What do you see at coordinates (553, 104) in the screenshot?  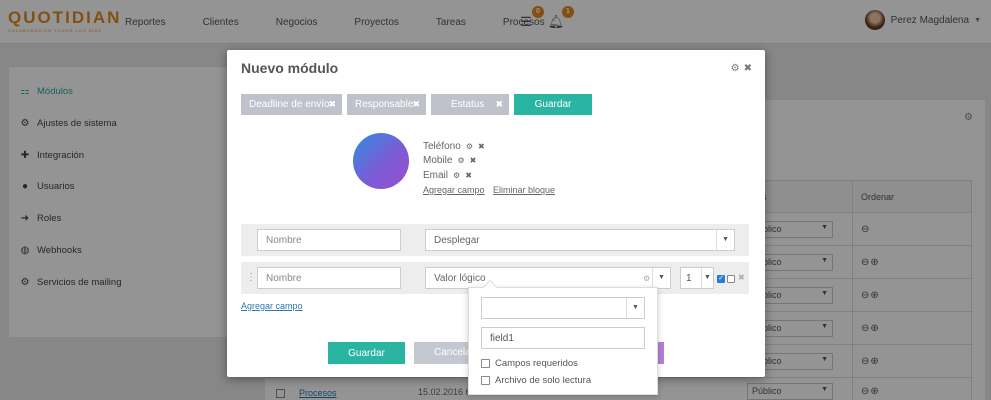 I see `save-button: Guardar` at bounding box center [553, 104].